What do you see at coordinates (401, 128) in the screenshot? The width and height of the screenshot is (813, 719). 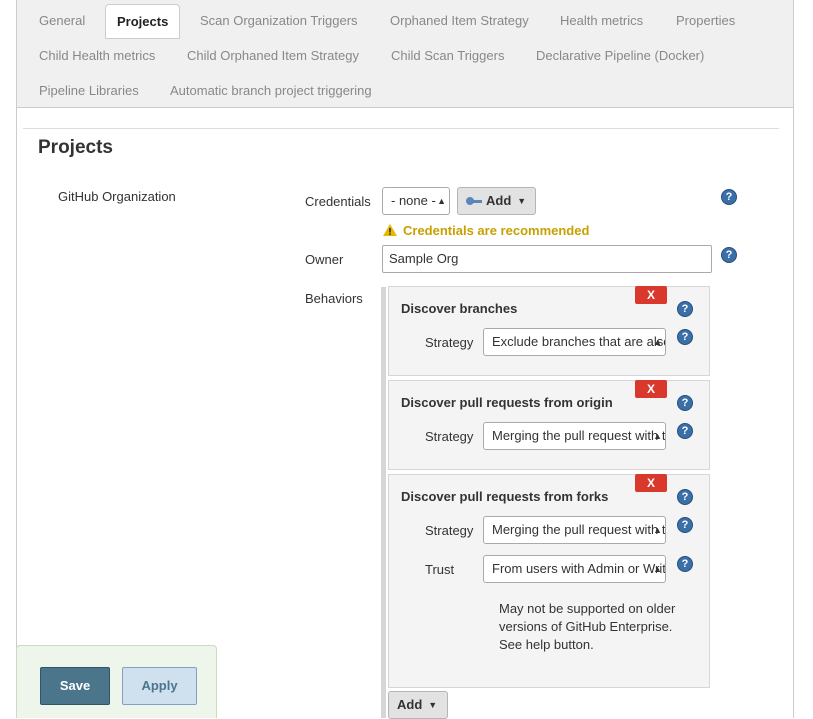 I see `section-divider` at bounding box center [401, 128].